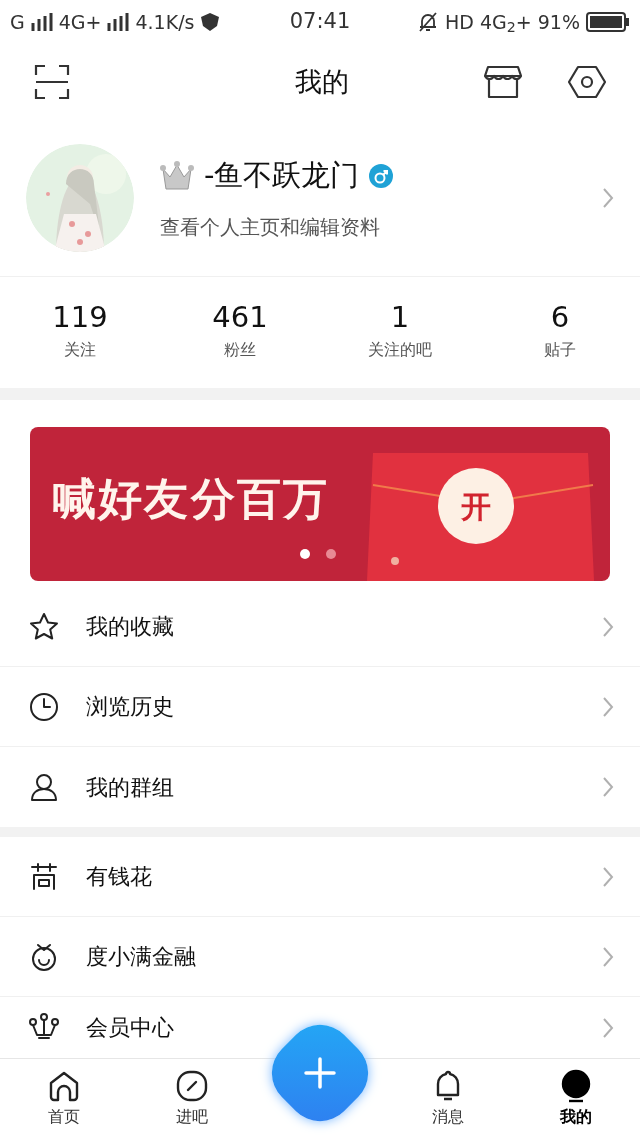 The height and width of the screenshot is (1138, 640). I want to click on plus-icon, so click(320, 1073).